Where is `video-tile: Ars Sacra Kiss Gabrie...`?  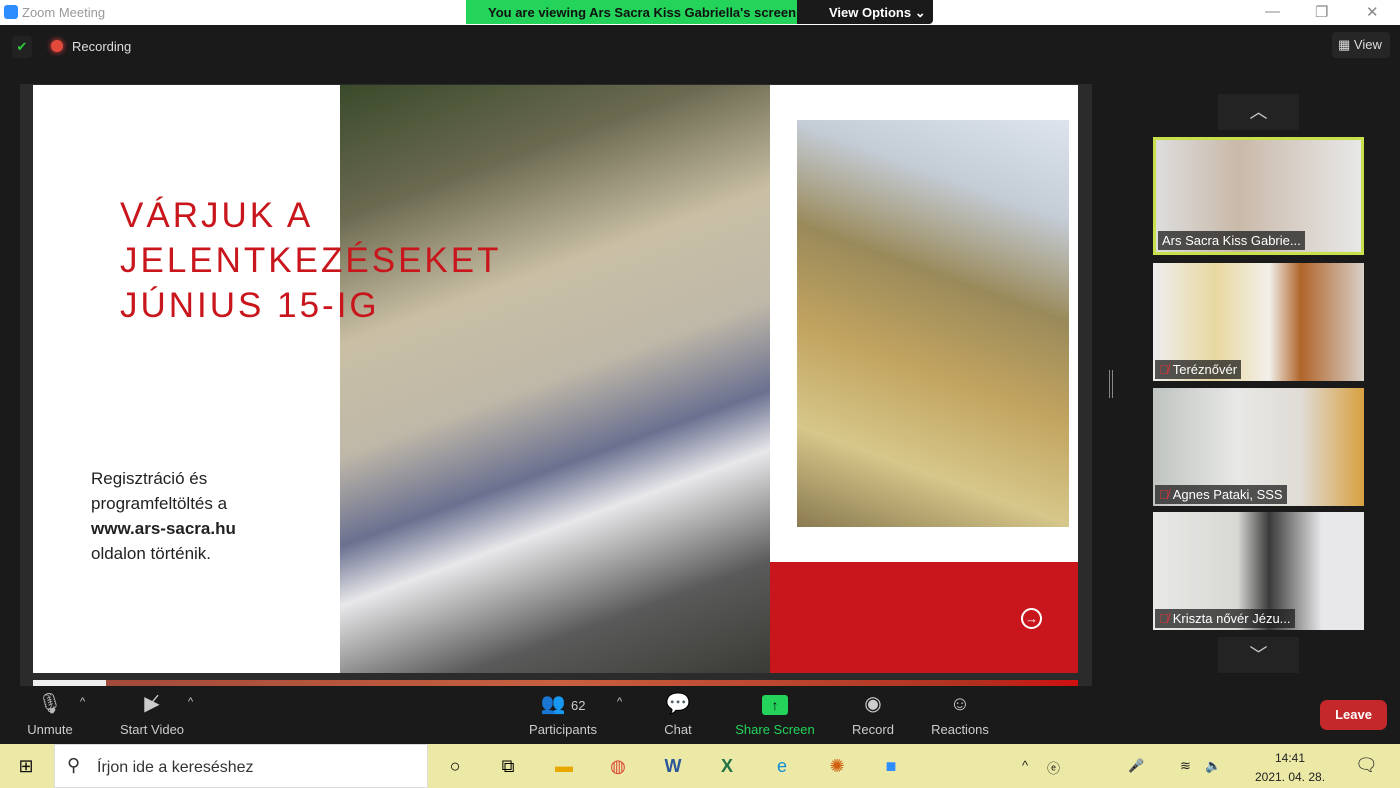 video-tile: Ars Sacra Kiss Gabrie... is located at coordinates (1258, 196).